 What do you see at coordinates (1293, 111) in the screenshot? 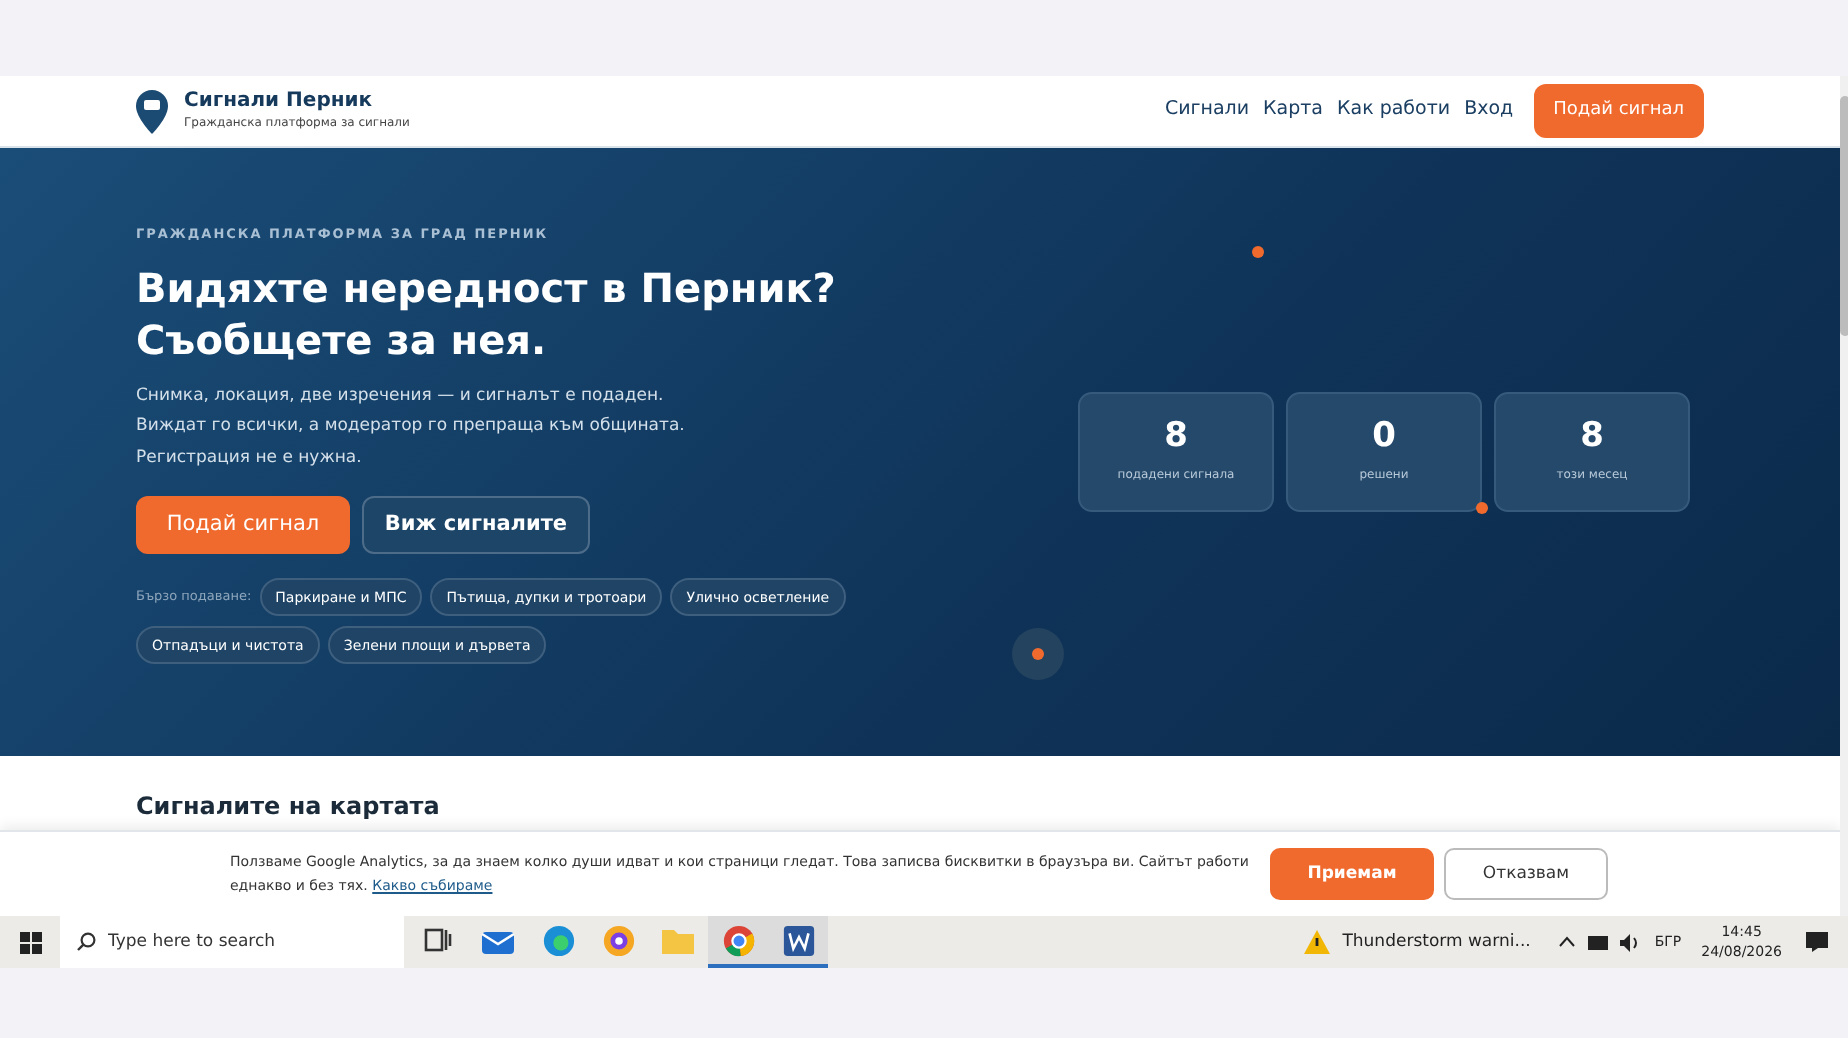
I see `nav-link: Карта` at bounding box center [1293, 111].